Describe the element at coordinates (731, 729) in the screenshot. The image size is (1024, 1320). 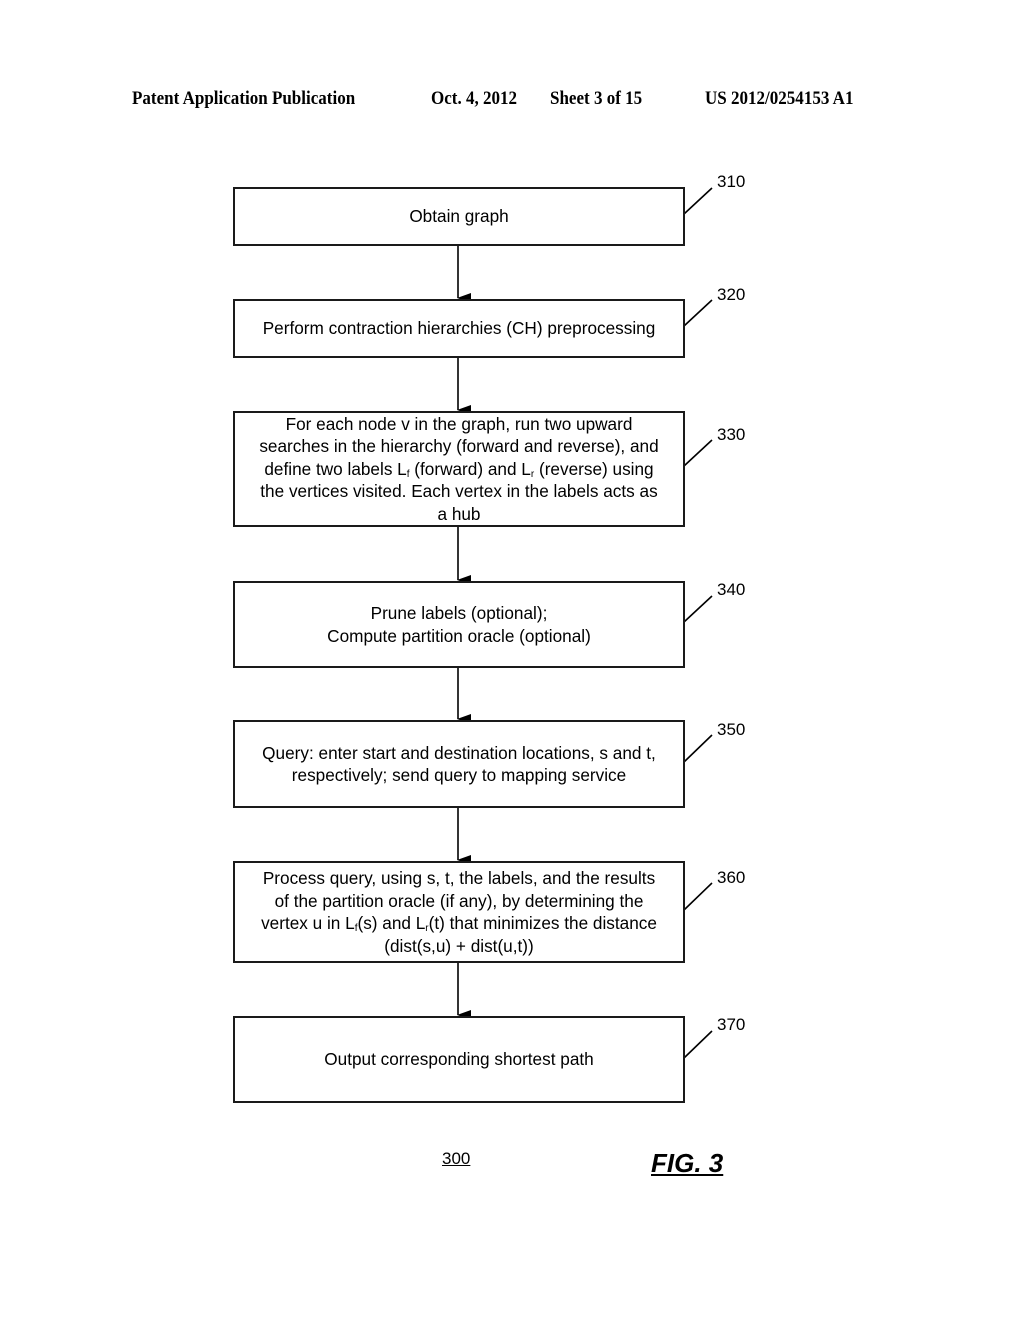
I see `ref-label-350: 350` at that location.